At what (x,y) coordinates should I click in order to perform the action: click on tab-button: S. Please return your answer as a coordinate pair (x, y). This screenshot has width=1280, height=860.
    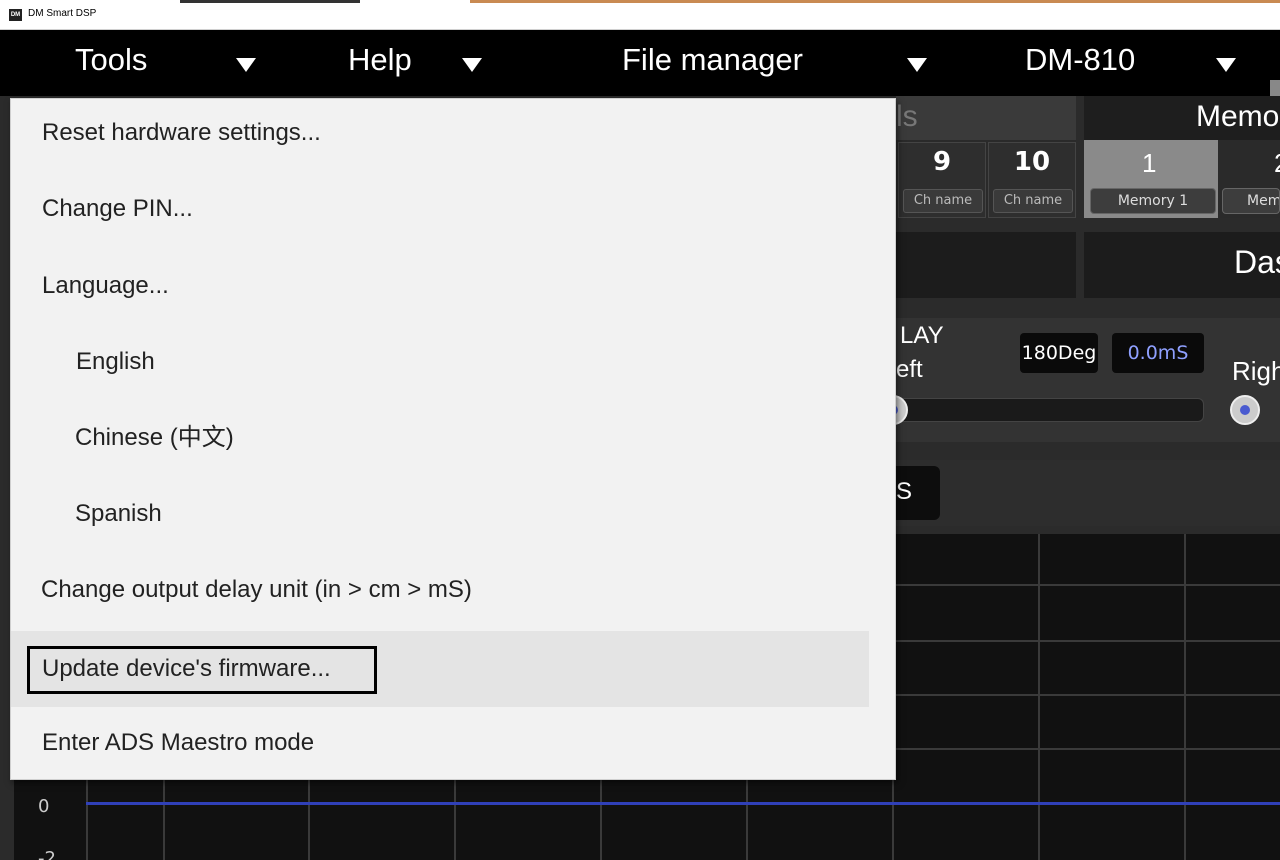
    Looking at the image, I should click on (918, 493).